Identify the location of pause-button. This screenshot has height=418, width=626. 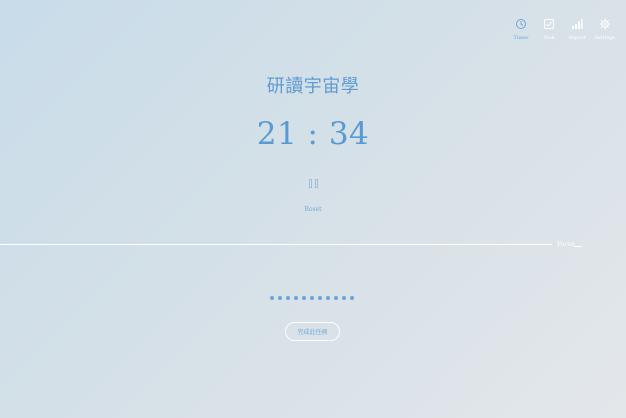
(313, 184).